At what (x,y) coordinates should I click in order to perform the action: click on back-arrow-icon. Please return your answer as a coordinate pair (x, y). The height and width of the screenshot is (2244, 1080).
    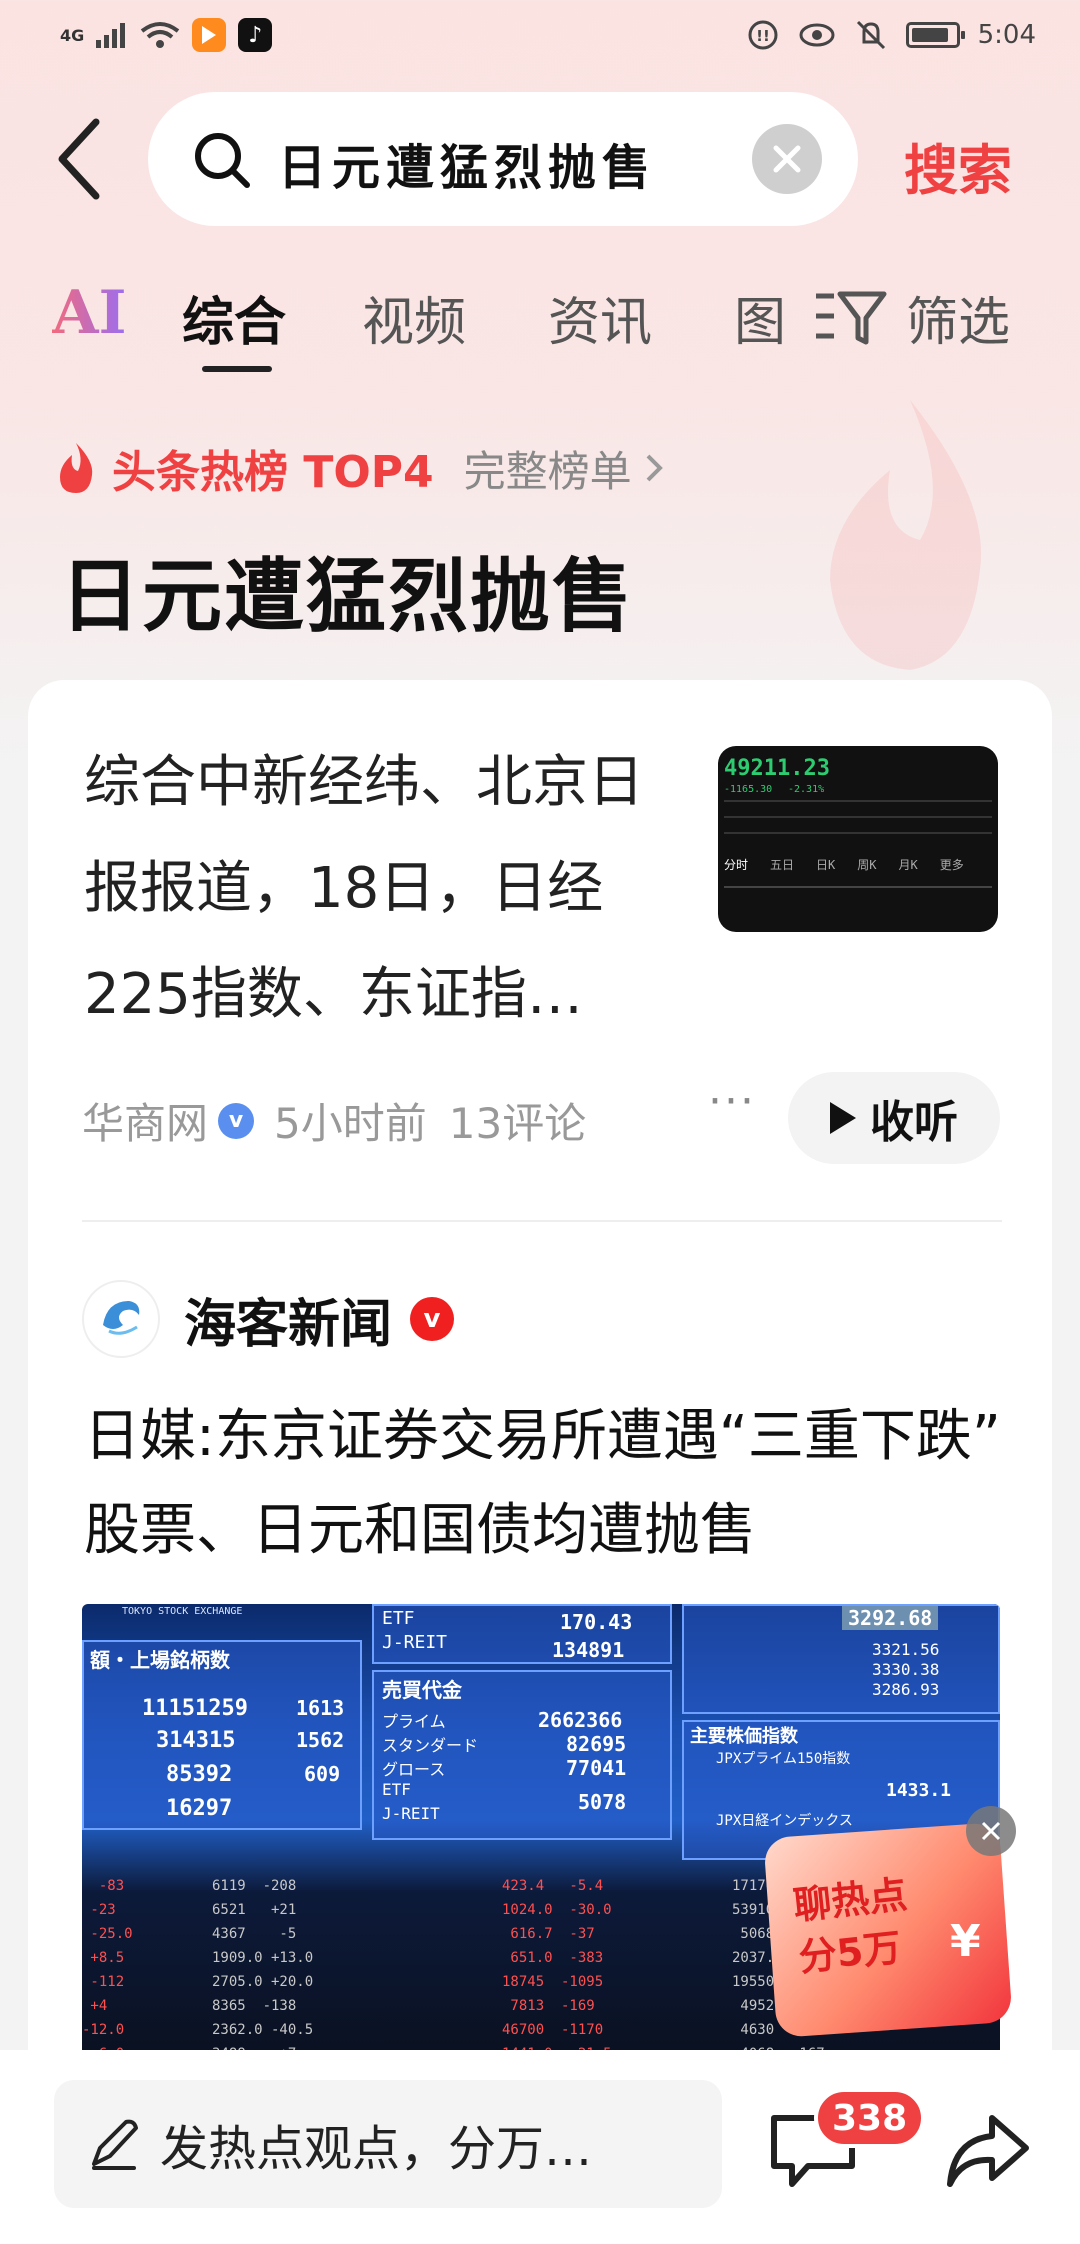
    Looking at the image, I should click on (82, 159).